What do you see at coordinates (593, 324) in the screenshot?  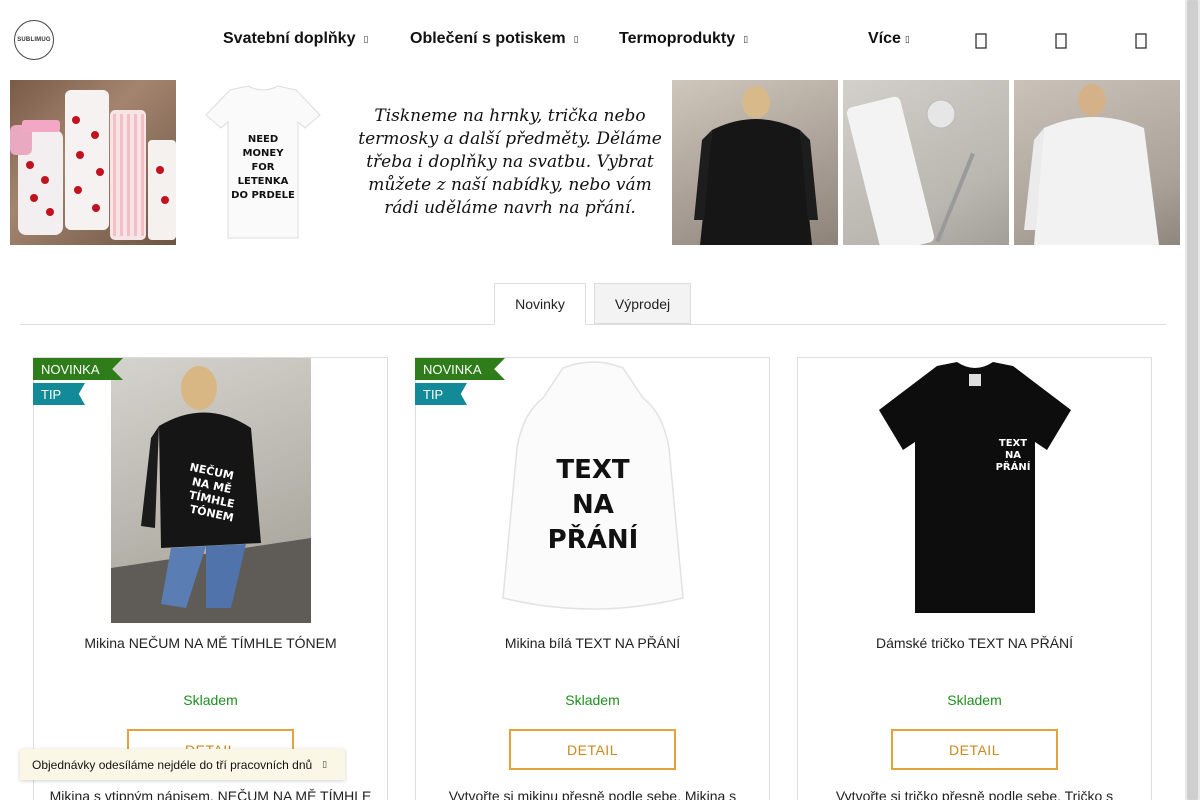 I see `tabs-divider` at bounding box center [593, 324].